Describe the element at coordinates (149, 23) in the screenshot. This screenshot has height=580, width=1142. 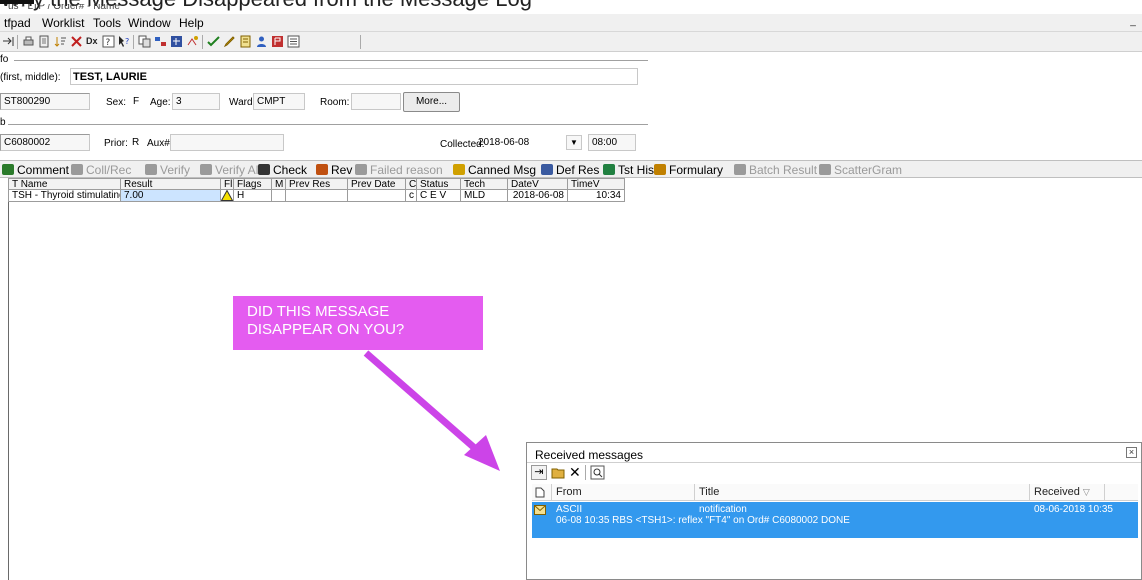
I see `menu-window: Window` at that location.